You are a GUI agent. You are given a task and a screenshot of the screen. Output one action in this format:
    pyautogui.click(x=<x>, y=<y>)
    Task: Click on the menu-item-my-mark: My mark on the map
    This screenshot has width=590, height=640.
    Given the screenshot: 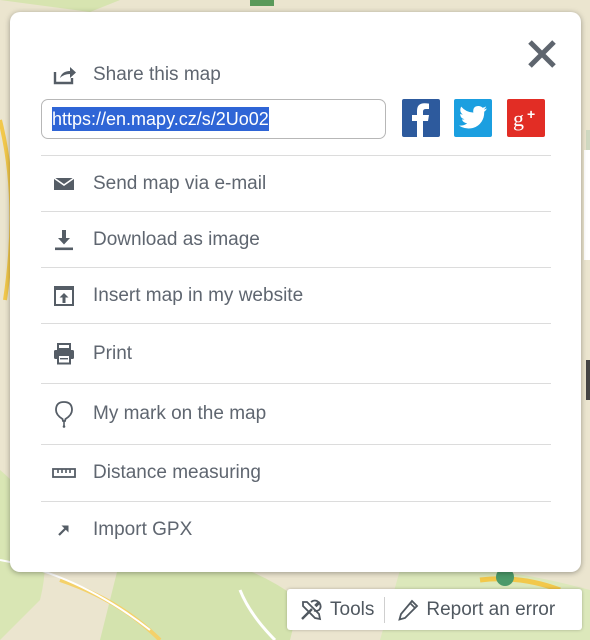 What is the action you would take?
    pyautogui.click(x=296, y=413)
    